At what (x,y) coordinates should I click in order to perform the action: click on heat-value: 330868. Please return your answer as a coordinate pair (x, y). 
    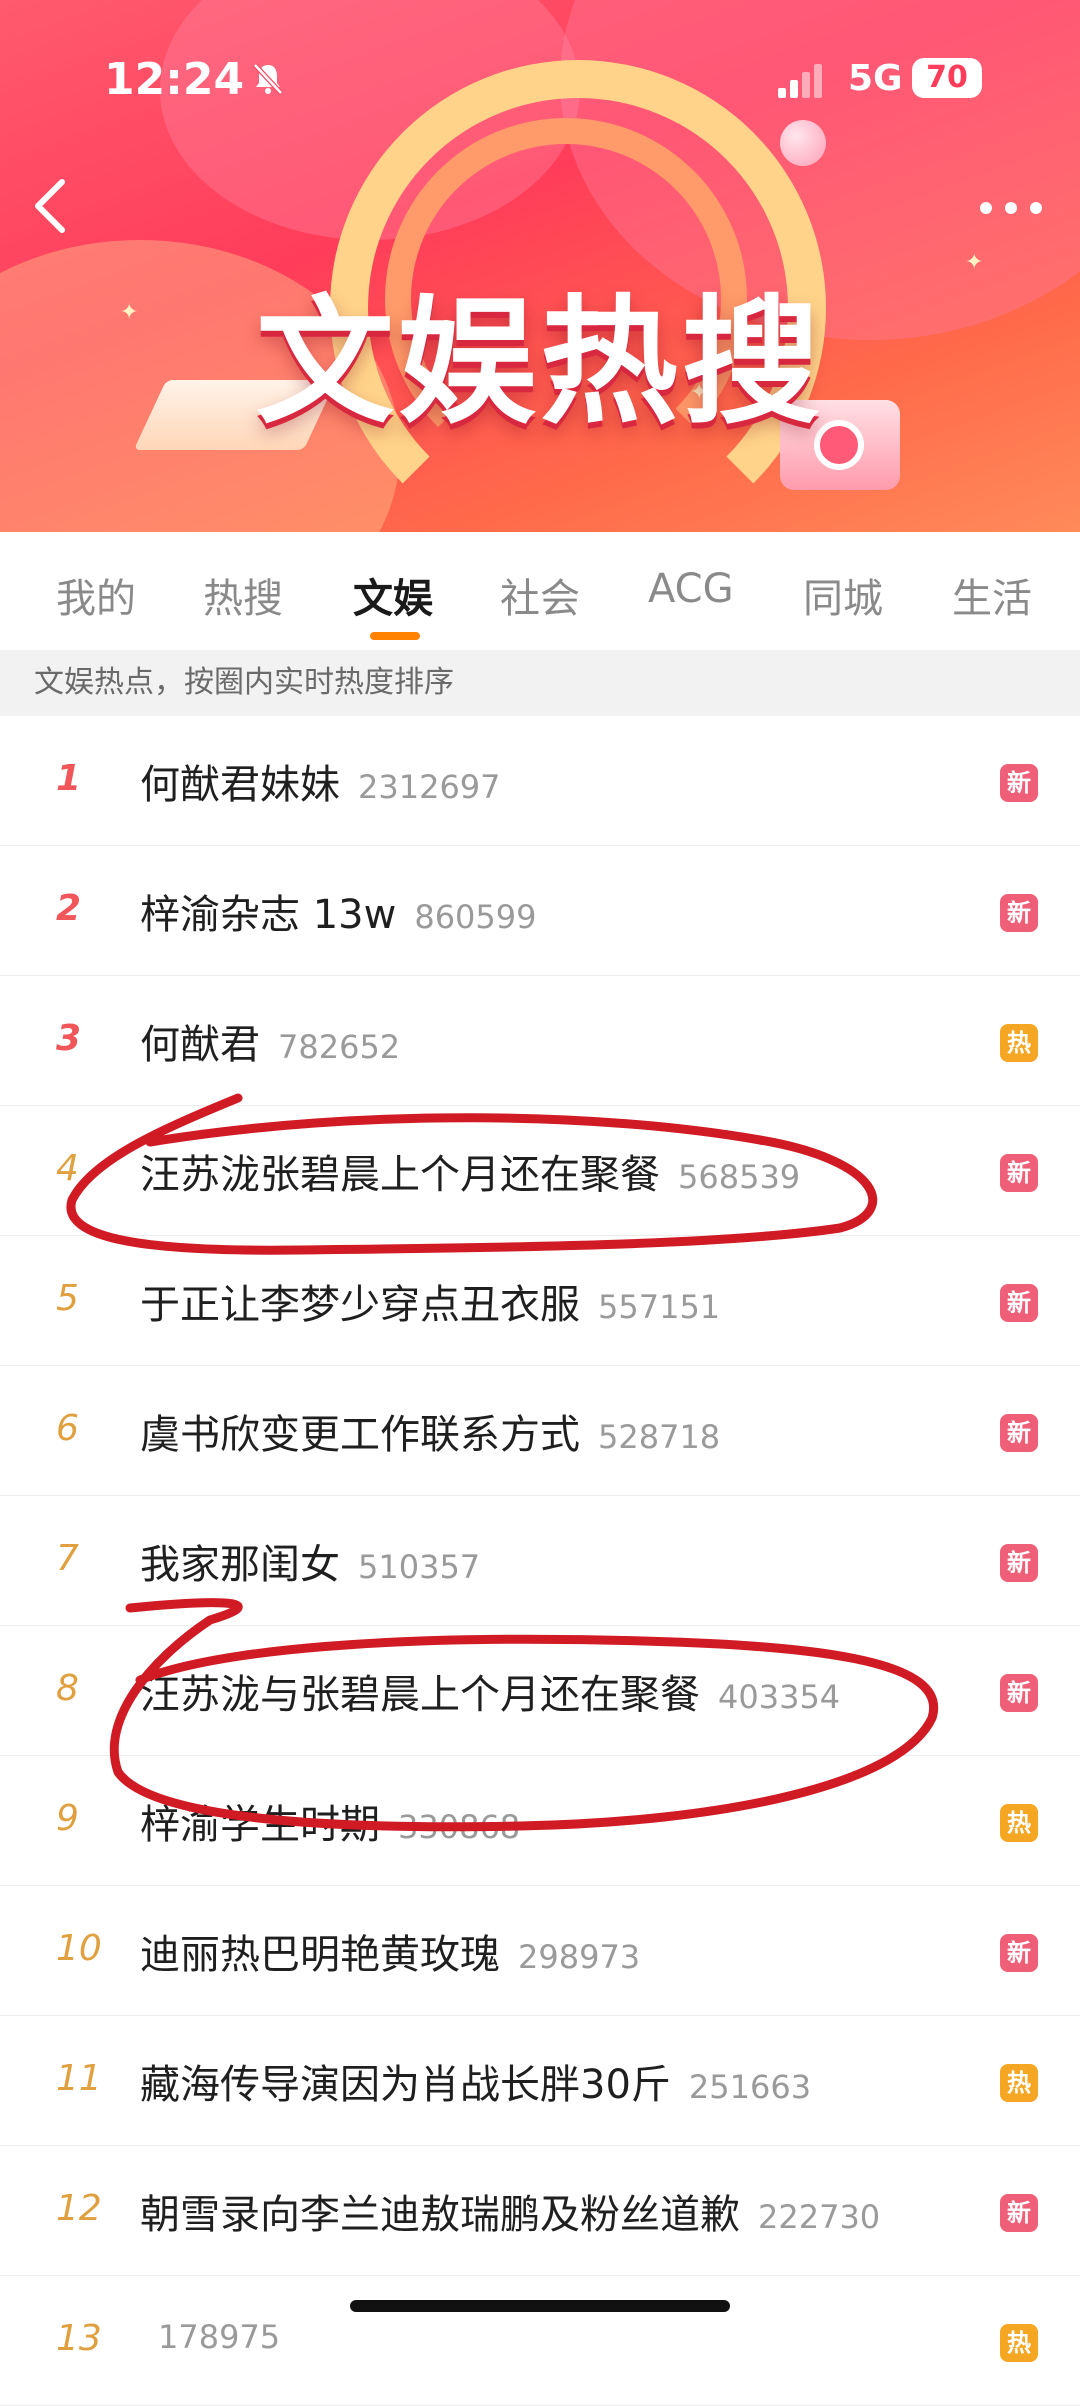
    Looking at the image, I should click on (459, 1827).